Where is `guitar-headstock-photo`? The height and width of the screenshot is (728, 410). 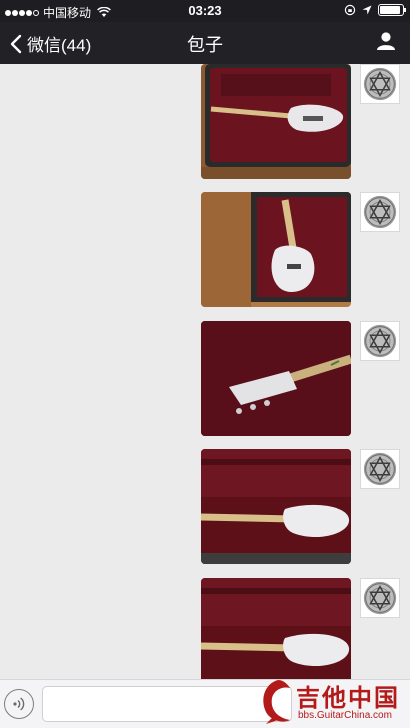 guitar-headstock-photo is located at coordinates (276, 378).